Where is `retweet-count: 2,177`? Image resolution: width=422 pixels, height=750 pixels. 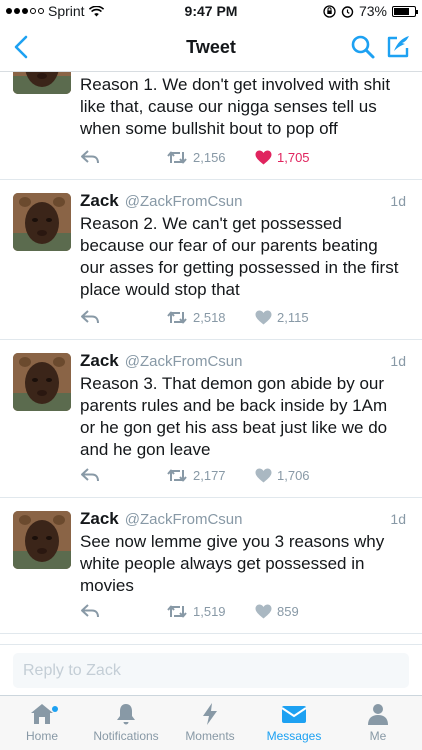 retweet-count: 2,177 is located at coordinates (209, 475).